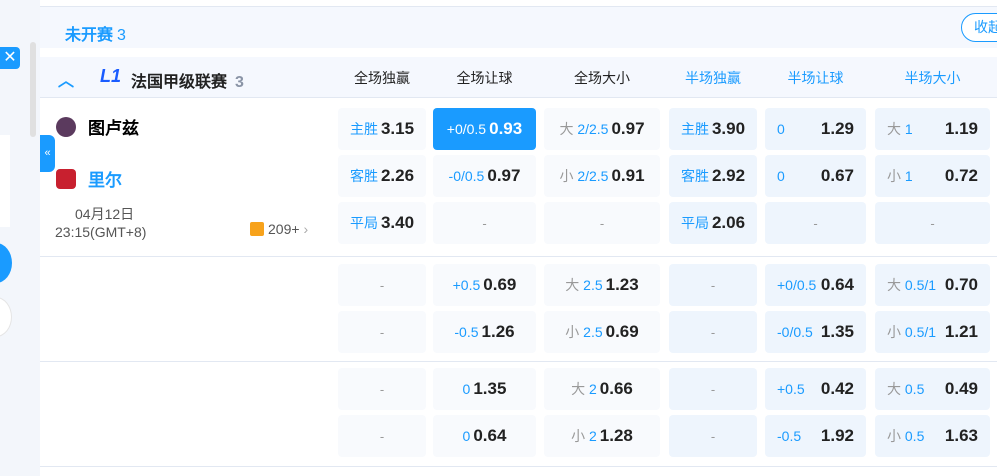 The height and width of the screenshot is (476, 997). I want to click on odds-value: 0.66, so click(616, 388).